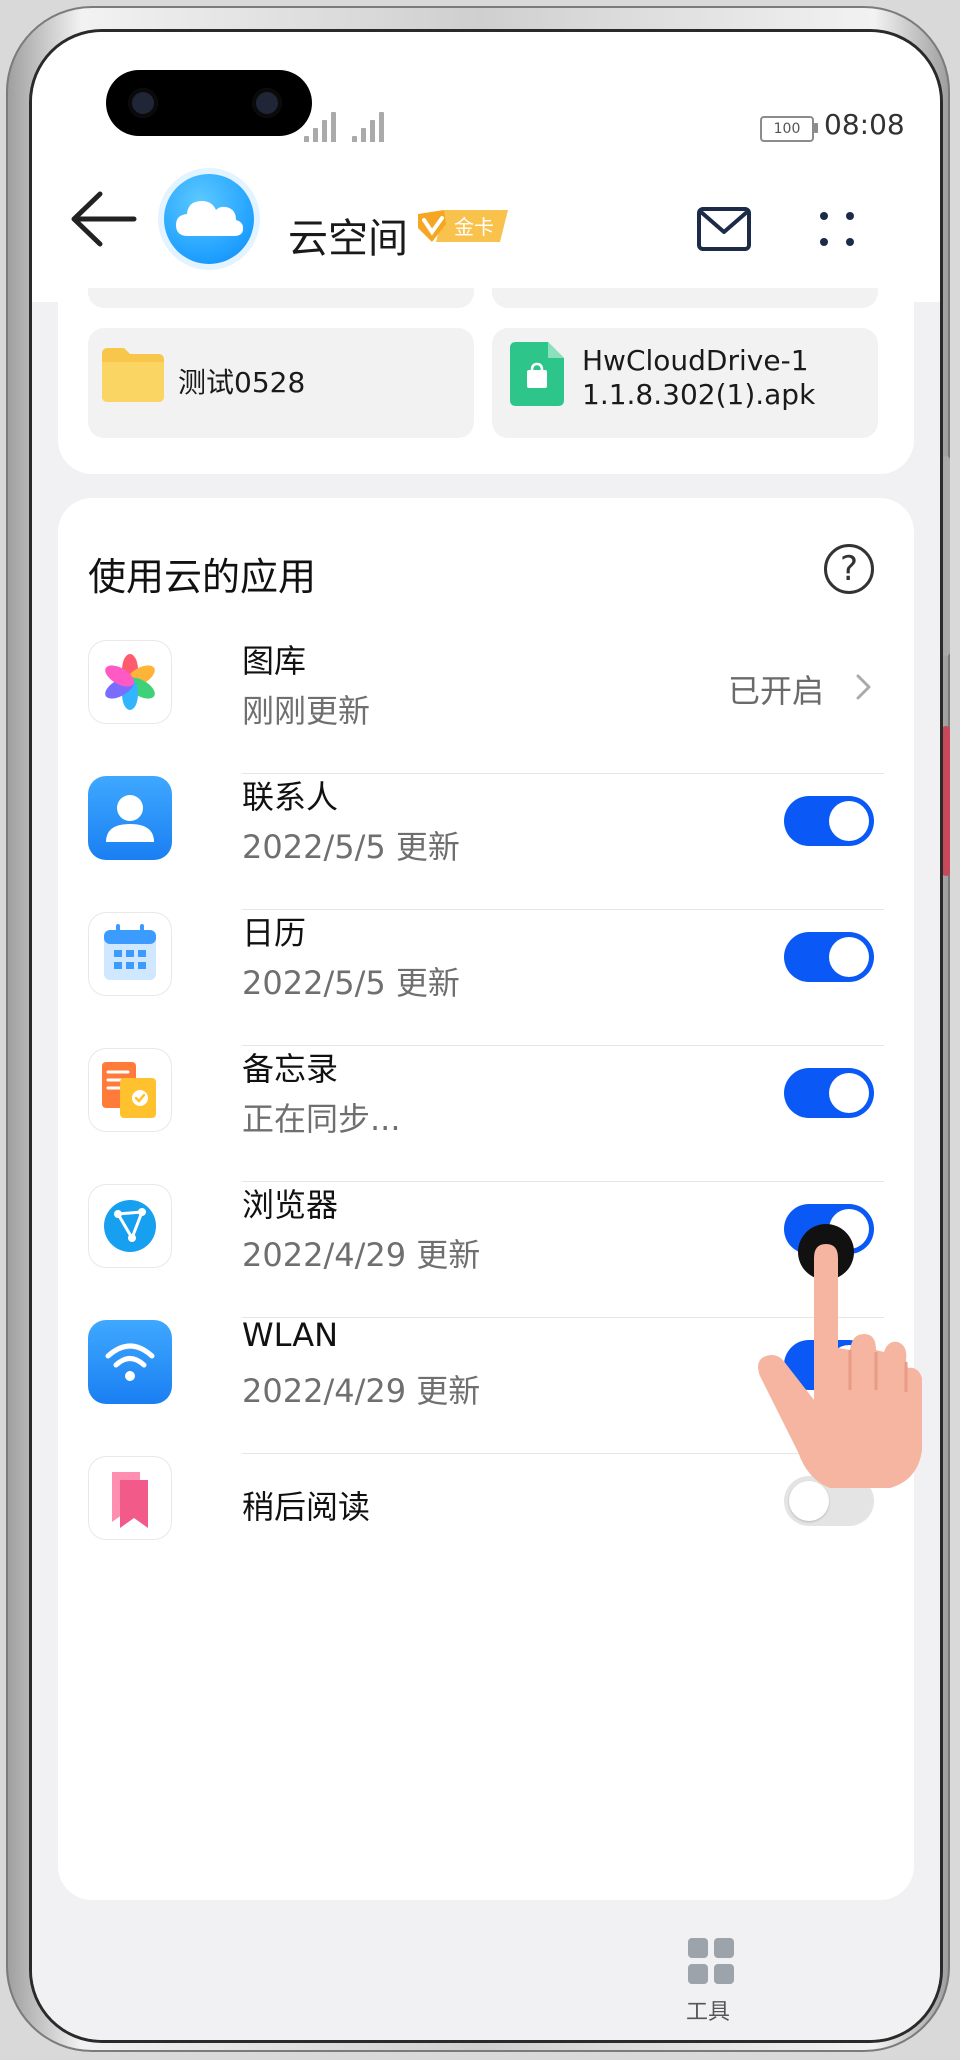 The image size is (960, 2060). Describe the element at coordinates (486, 89) in the screenshot. I see `status-bar: 100 08:08` at that location.